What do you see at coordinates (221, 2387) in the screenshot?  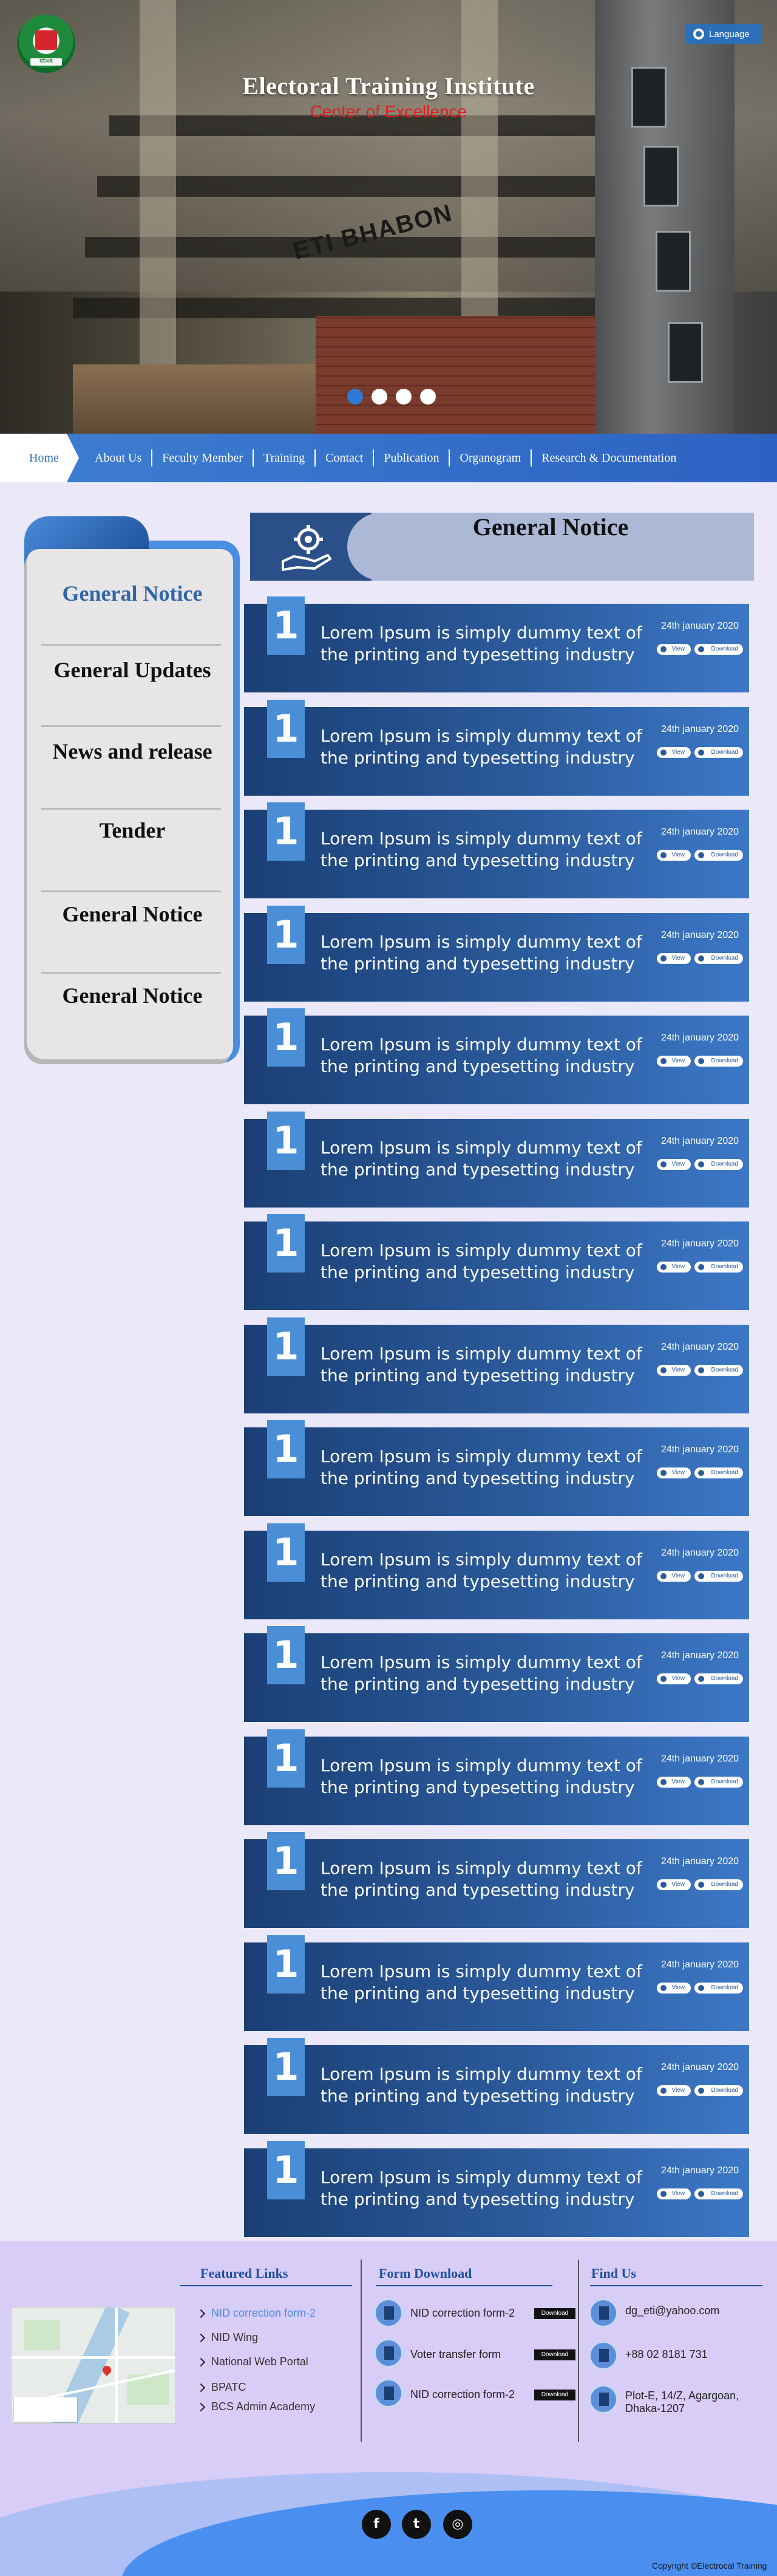 I see `featured-link: BPATC` at bounding box center [221, 2387].